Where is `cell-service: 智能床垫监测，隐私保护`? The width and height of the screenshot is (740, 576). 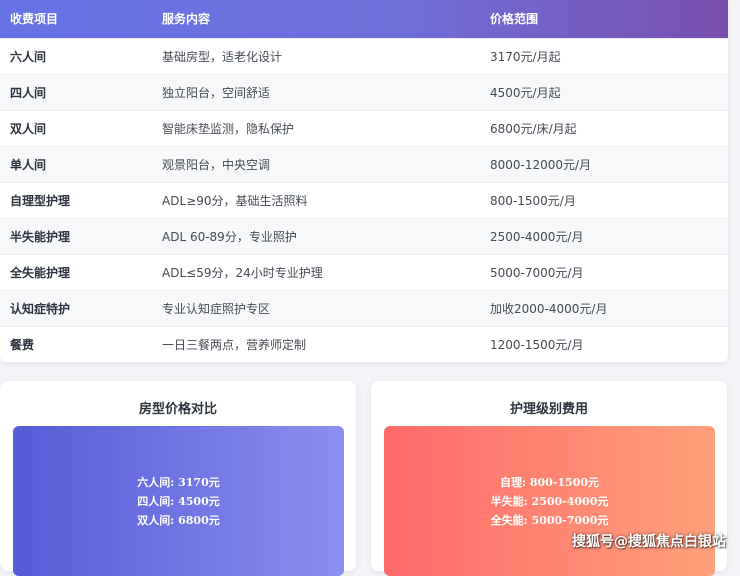 cell-service: 智能床垫监测，隐私保护 is located at coordinates (228, 128).